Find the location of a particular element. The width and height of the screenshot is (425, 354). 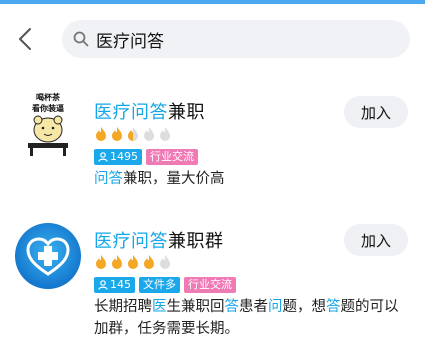

search-query: 医疗问答 is located at coordinates (130, 39).